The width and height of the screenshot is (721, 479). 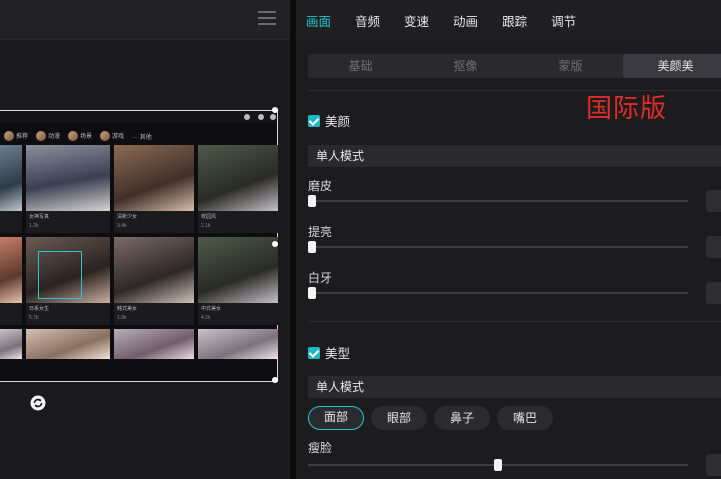 What do you see at coordinates (238, 281) in the screenshot?
I see `grid-tile: 中式美女 4.2k` at bounding box center [238, 281].